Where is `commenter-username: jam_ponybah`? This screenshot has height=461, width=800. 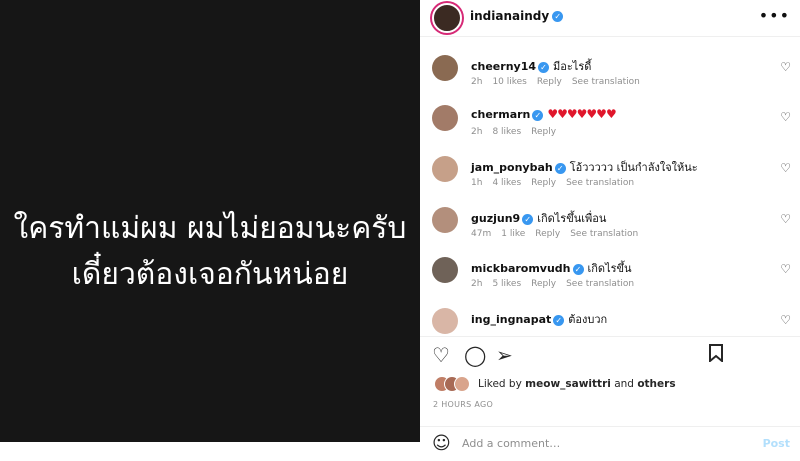
commenter-username: jam_ponybah is located at coordinates (512, 167).